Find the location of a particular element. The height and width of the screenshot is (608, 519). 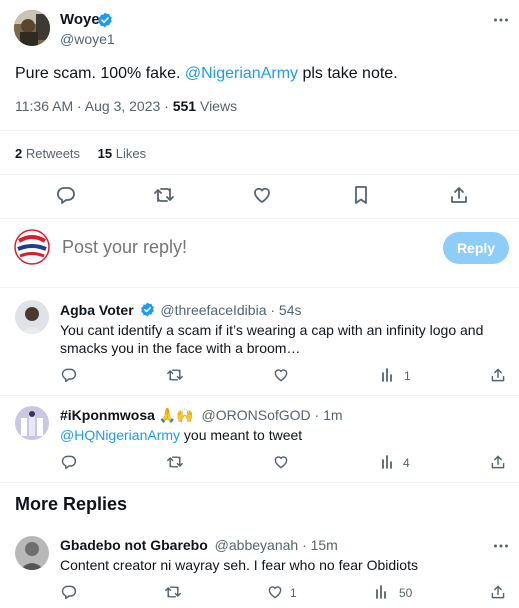

likes-stat: 15 Likes is located at coordinates (122, 153).